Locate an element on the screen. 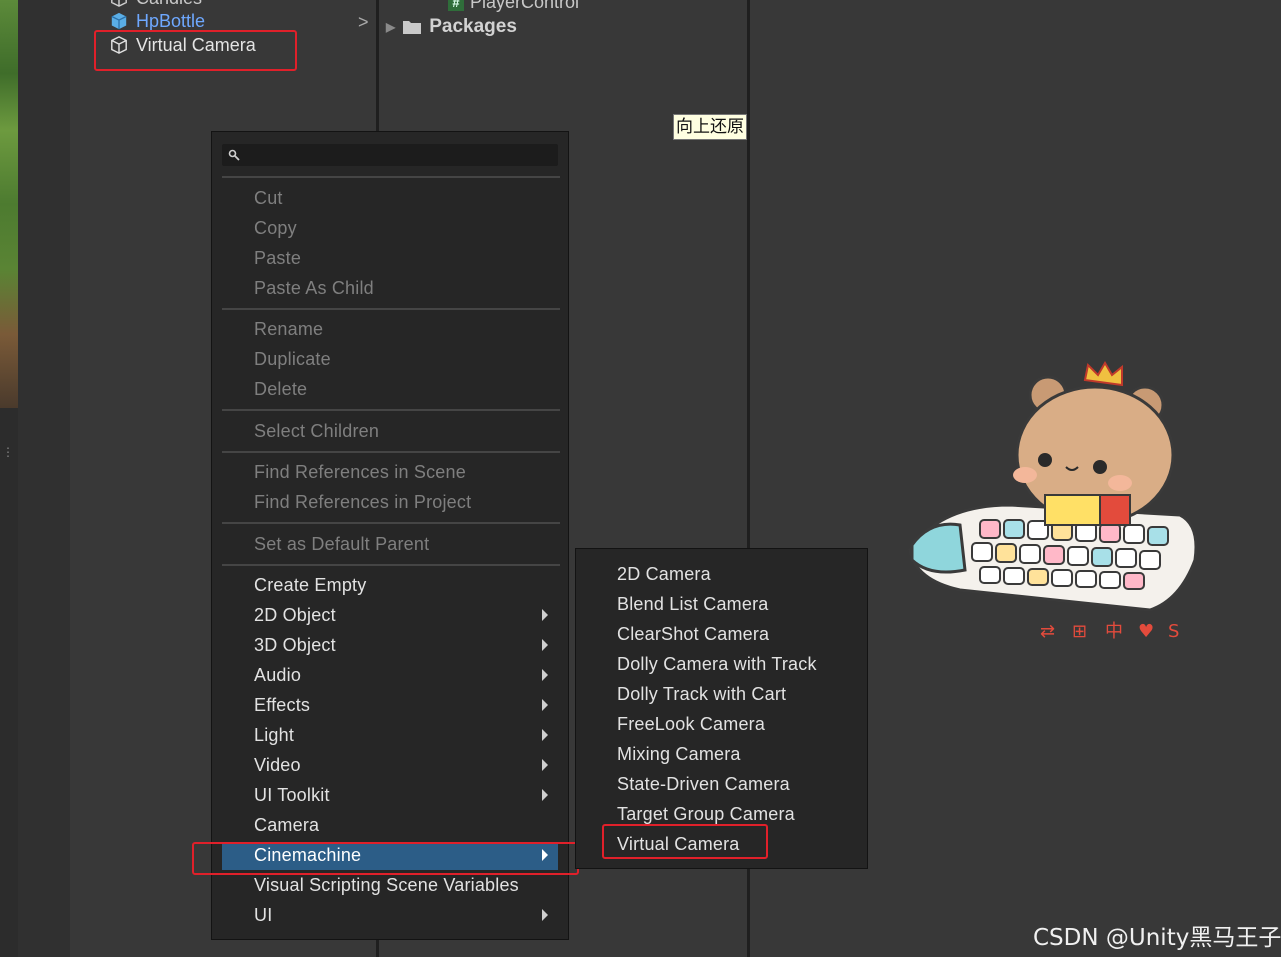 The width and height of the screenshot is (1281, 957). menu-item-copy: Copy is located at coordinates (275, 228).